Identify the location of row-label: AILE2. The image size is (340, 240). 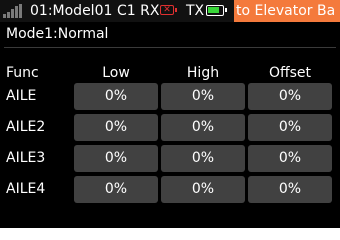
(26, 127).